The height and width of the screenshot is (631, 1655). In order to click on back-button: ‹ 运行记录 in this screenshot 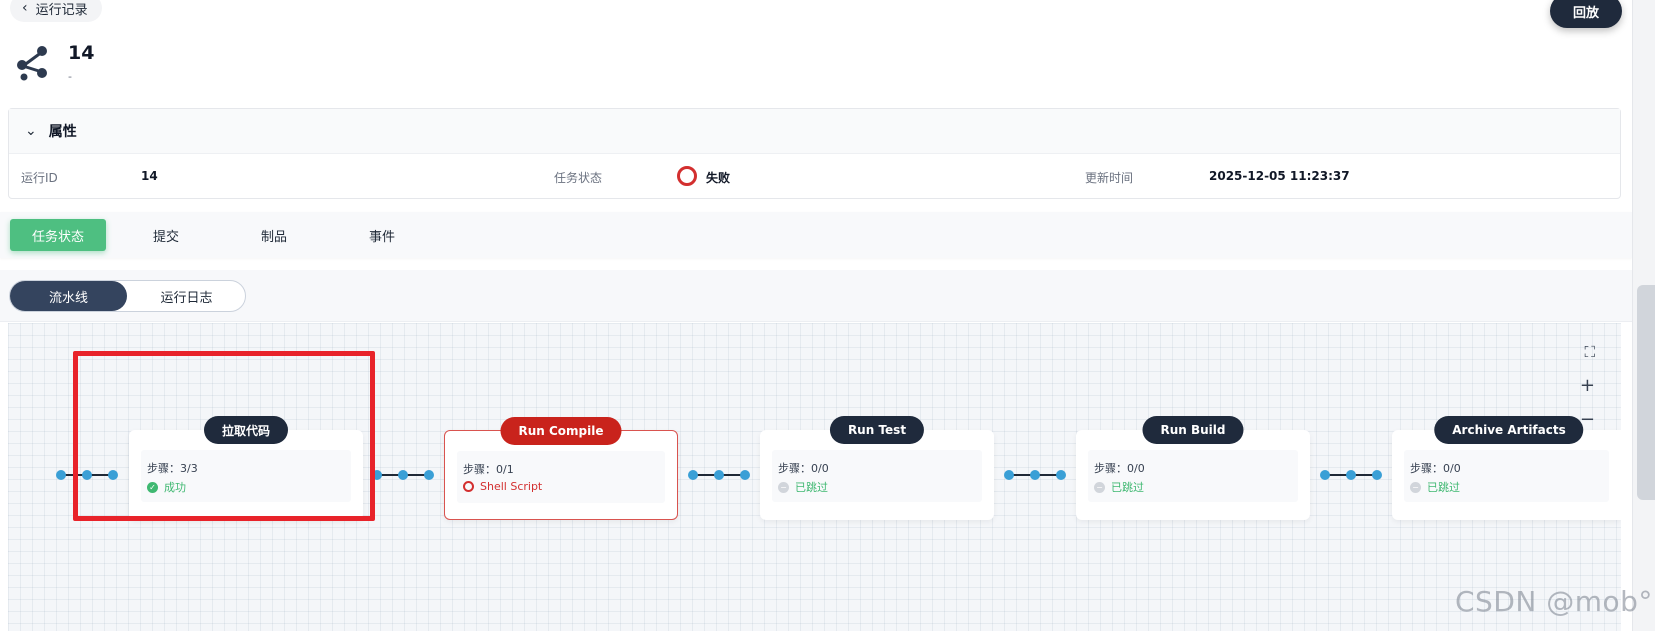, I will do `click(56, 11)`.